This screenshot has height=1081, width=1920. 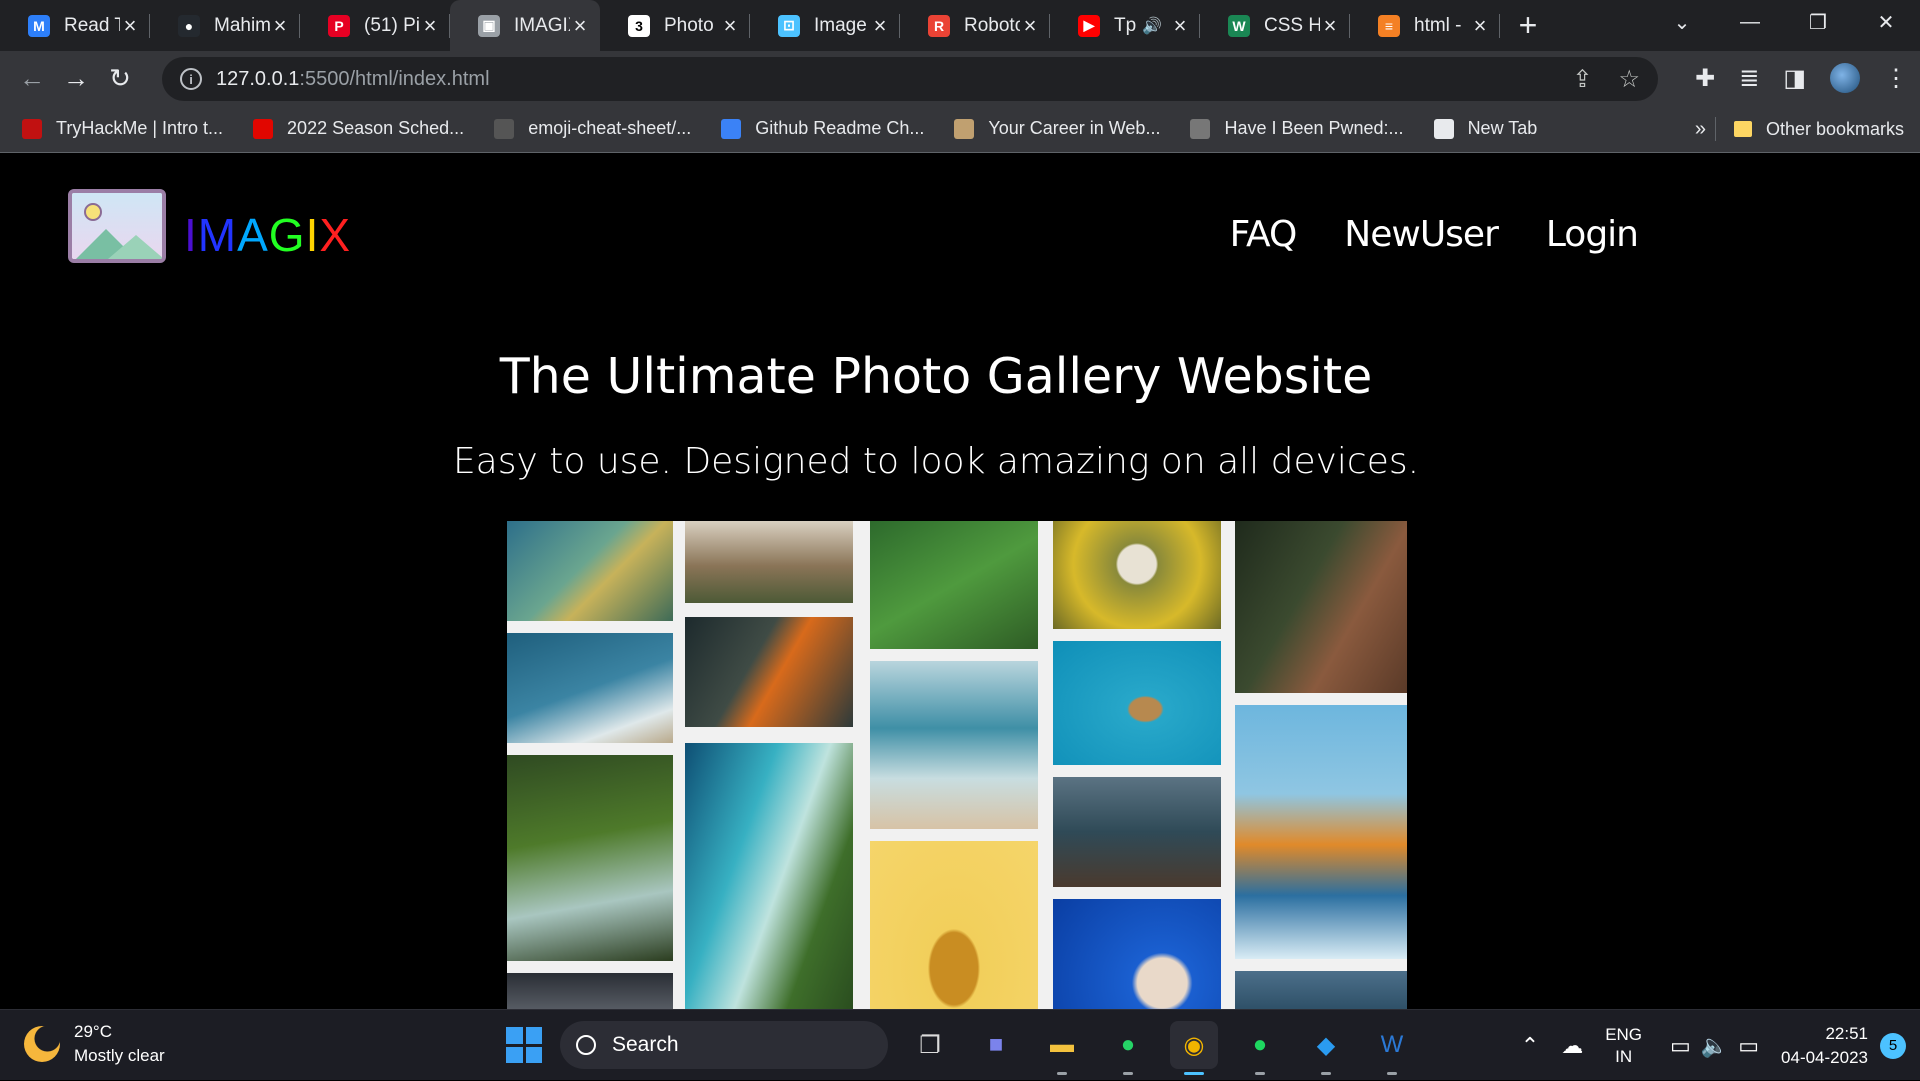 What do you see at coordinates (689, 25) in the screenshot?
I see `tab-title: Photo` at bounding box center [689, 25].